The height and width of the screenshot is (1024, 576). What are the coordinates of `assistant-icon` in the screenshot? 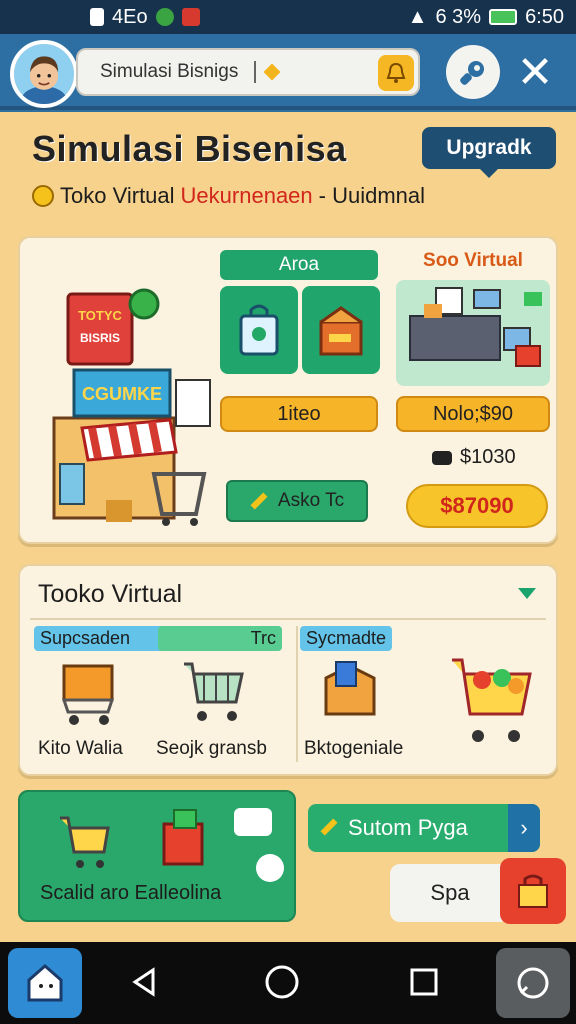 It's located at (533, 983).